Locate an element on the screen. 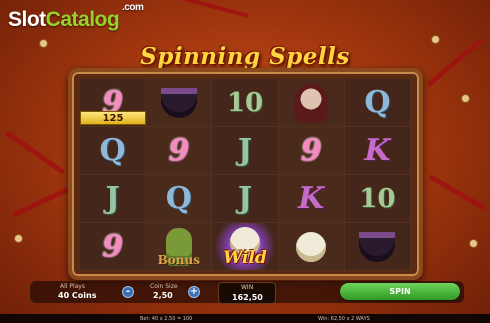  bonus-label: Bonus is located at coordinates (178, 260).